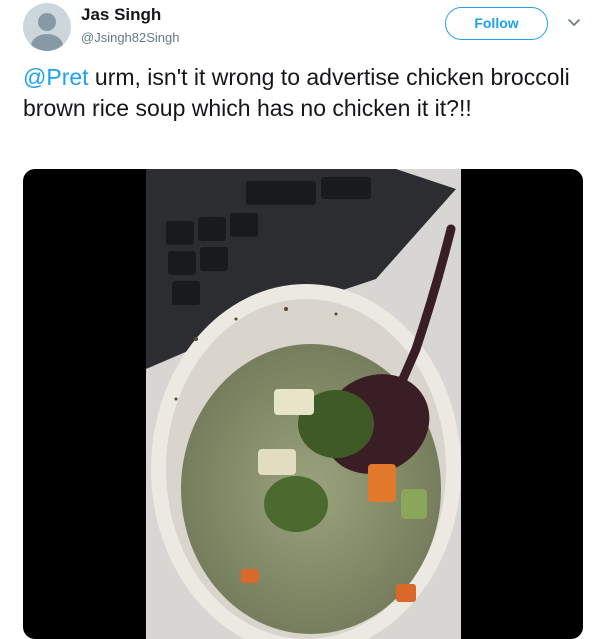 The width and height of the screenshot is (603, 639). I want to click on mention-link: @Pret, so click(56, 77).